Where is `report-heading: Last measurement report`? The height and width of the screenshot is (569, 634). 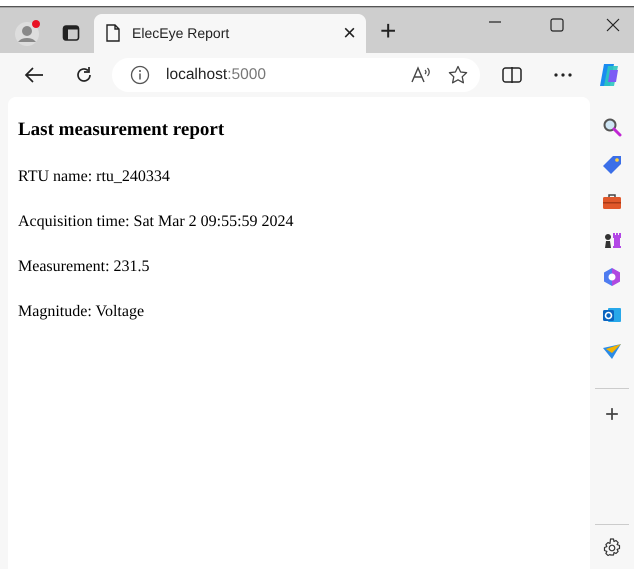 report-heading: Last measurement report is located at coordinates (122, 130).